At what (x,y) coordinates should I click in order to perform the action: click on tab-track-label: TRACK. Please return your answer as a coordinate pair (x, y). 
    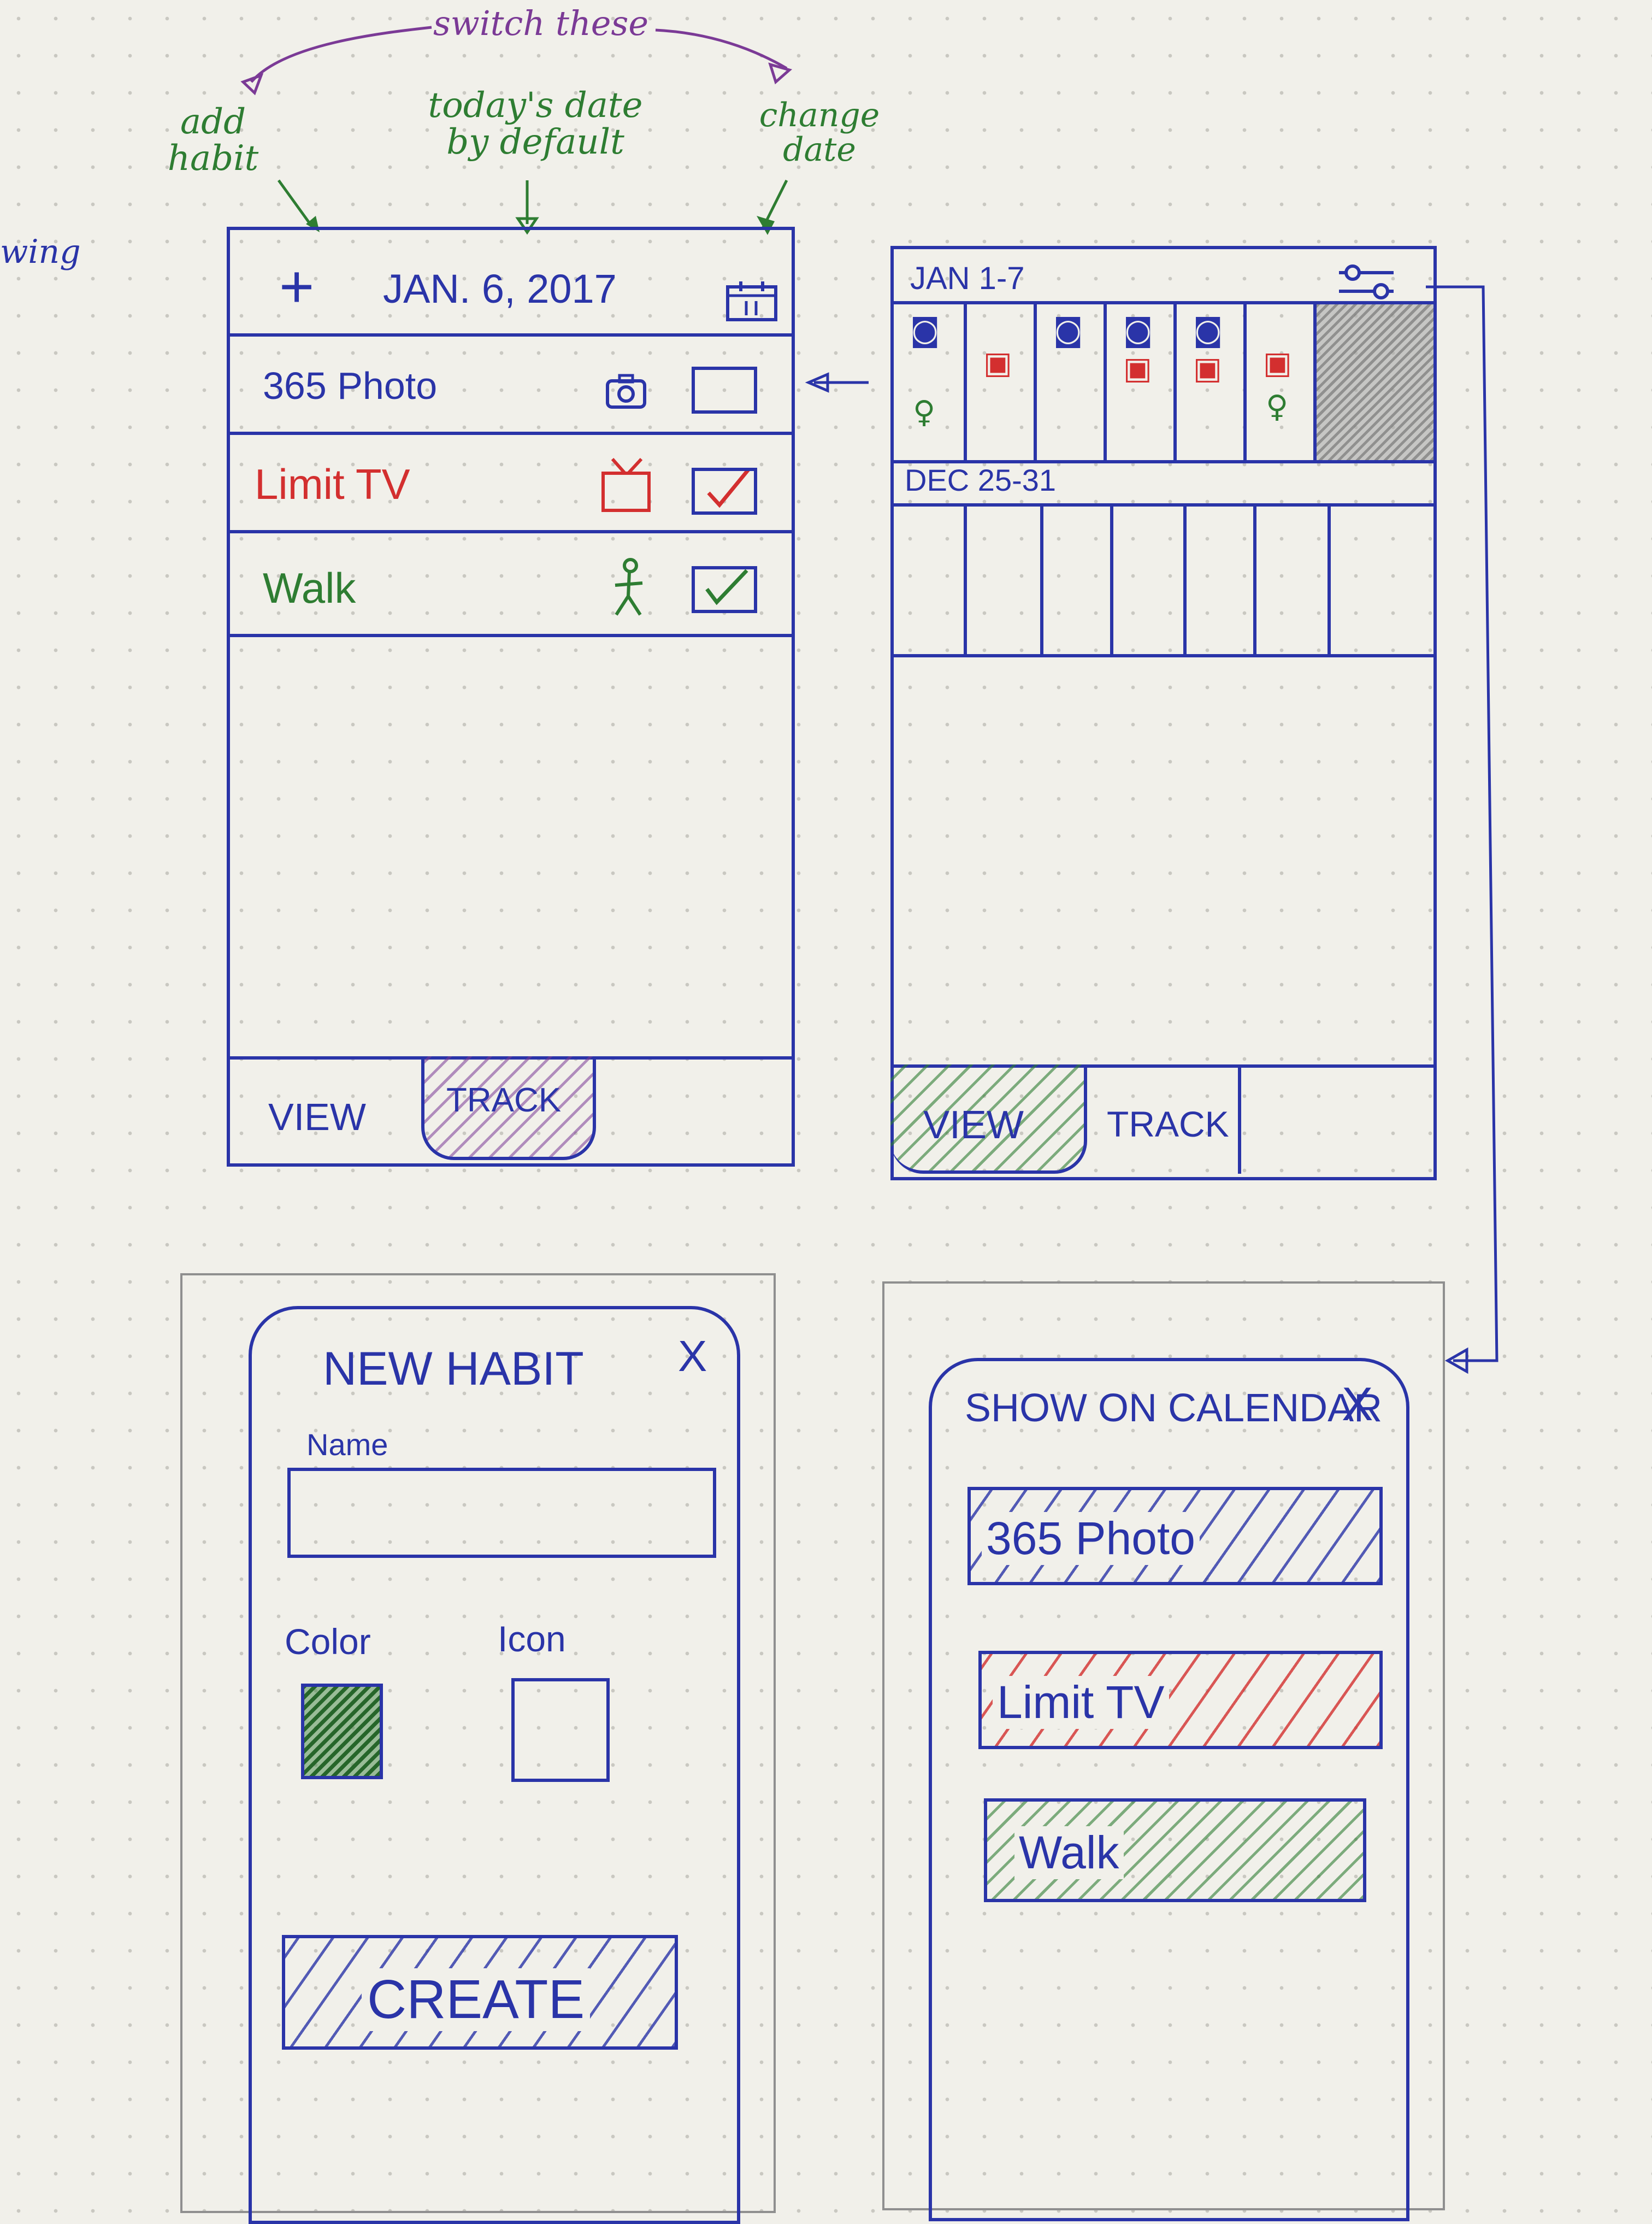
    Looking at the image, I should click on (504, 1100).